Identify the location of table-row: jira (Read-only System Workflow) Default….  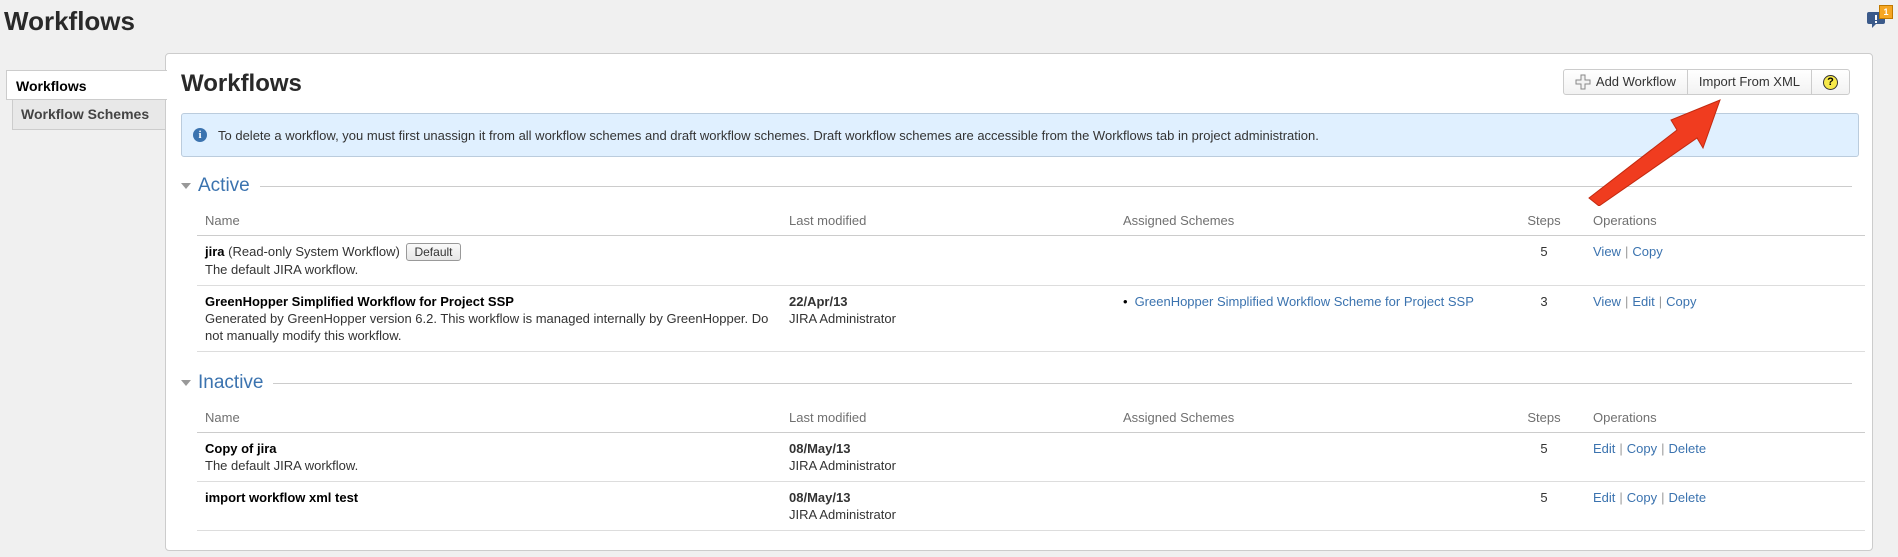
(1031, 260).